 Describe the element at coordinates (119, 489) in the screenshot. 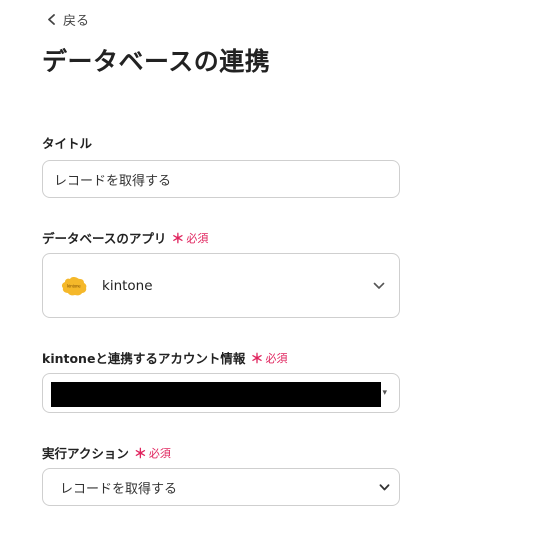

I see `action-select-value: レコードを取得する` at that location.